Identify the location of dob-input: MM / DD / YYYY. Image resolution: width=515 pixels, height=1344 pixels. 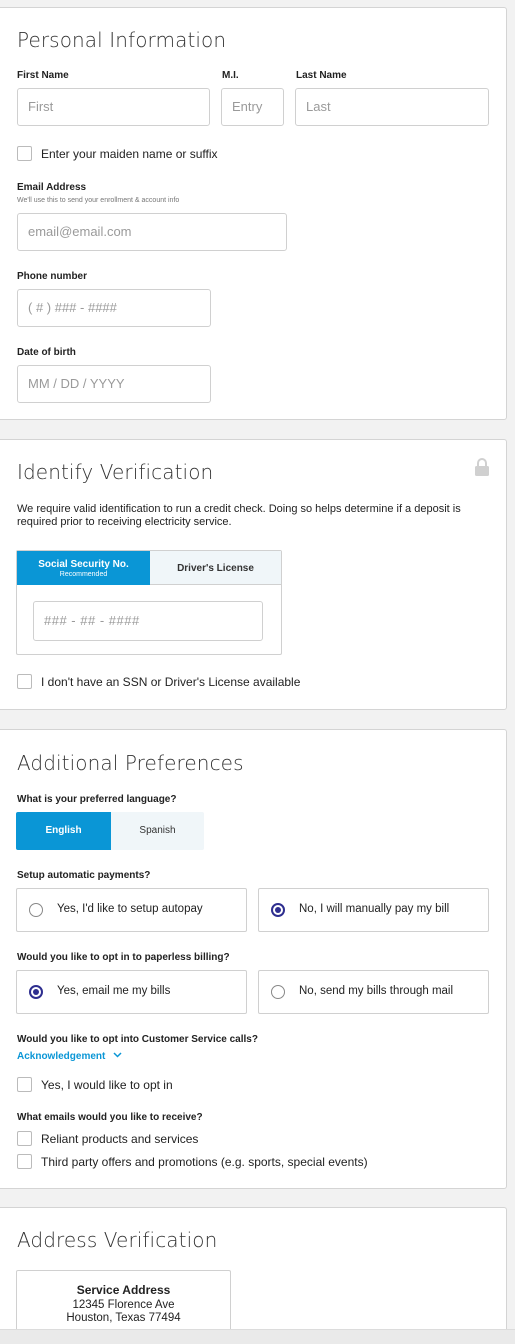
(114, 384).